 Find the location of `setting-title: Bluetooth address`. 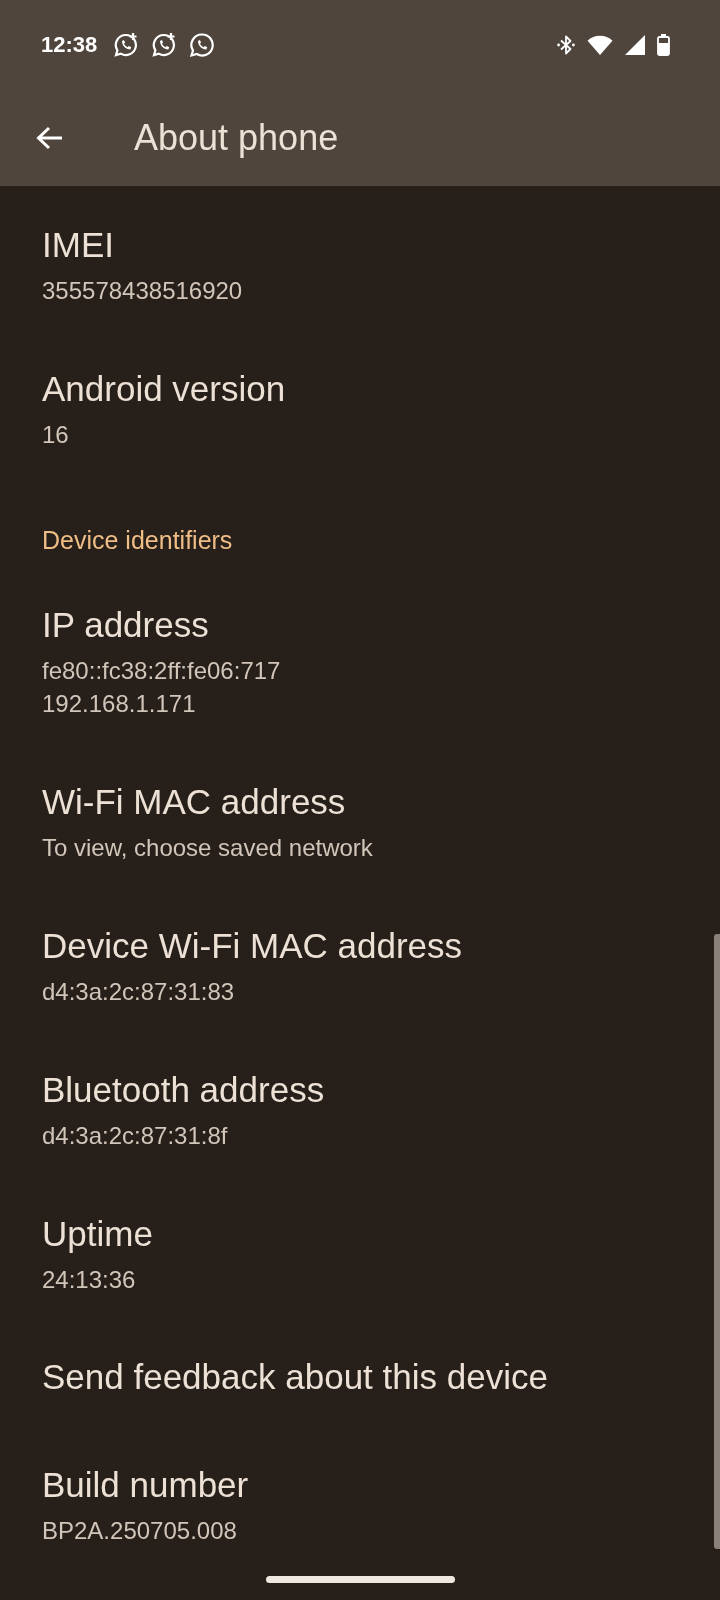

setting-title: Bluetooth address is located at coordinates (183, 1090).